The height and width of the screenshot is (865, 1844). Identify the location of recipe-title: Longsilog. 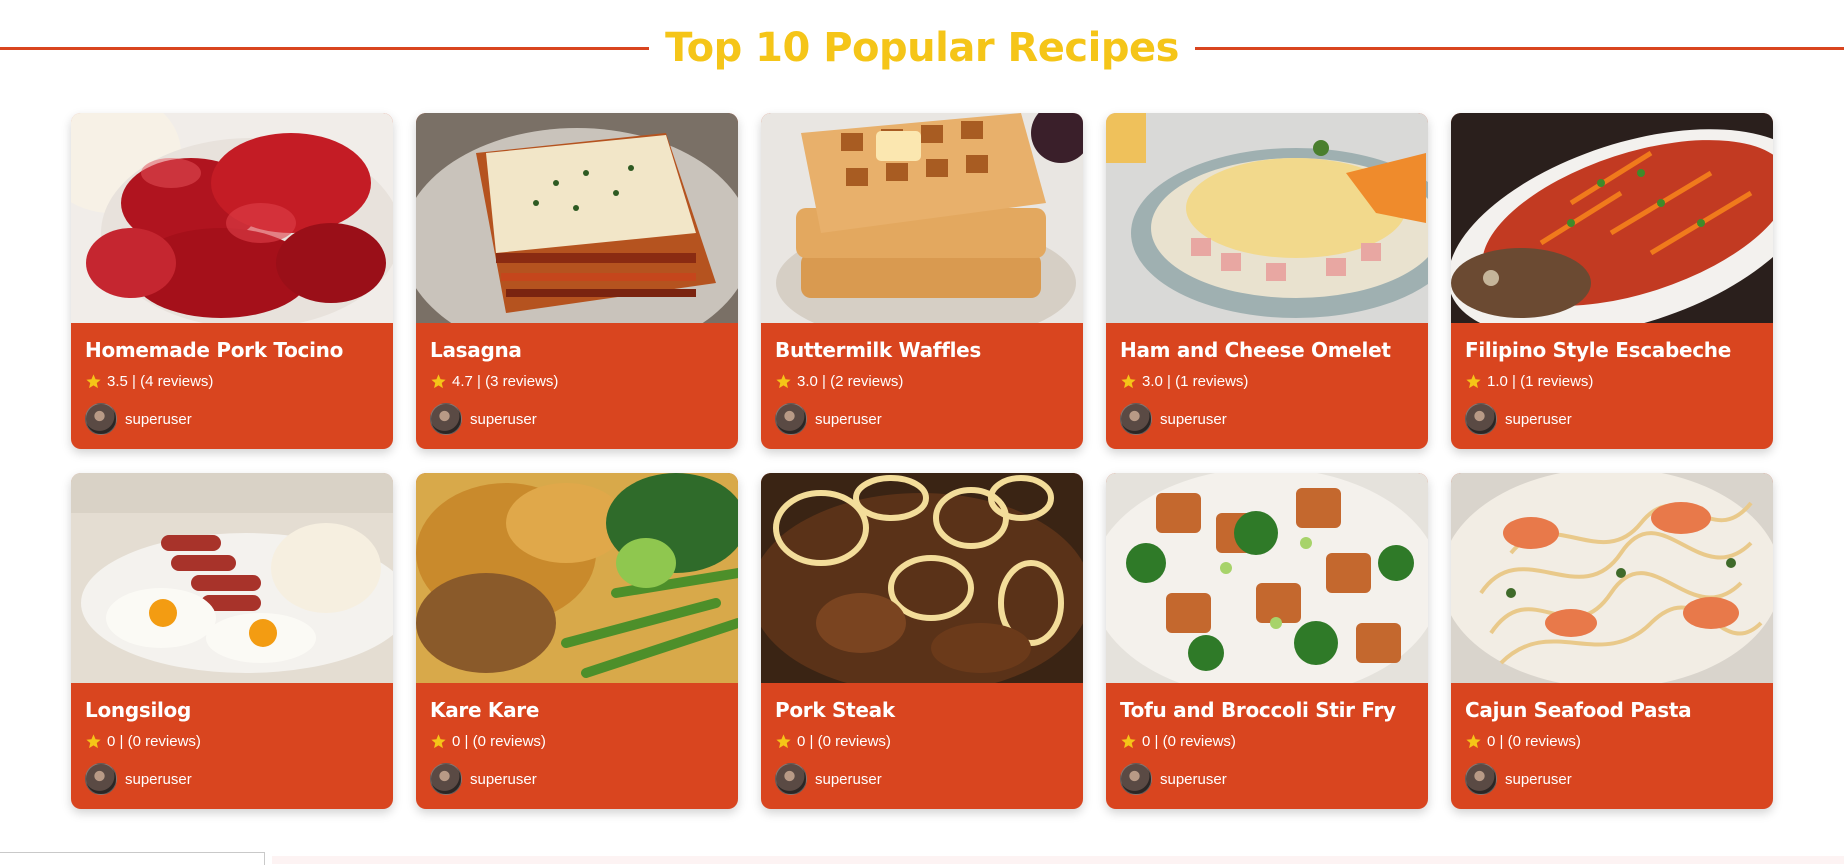
(232, 710).